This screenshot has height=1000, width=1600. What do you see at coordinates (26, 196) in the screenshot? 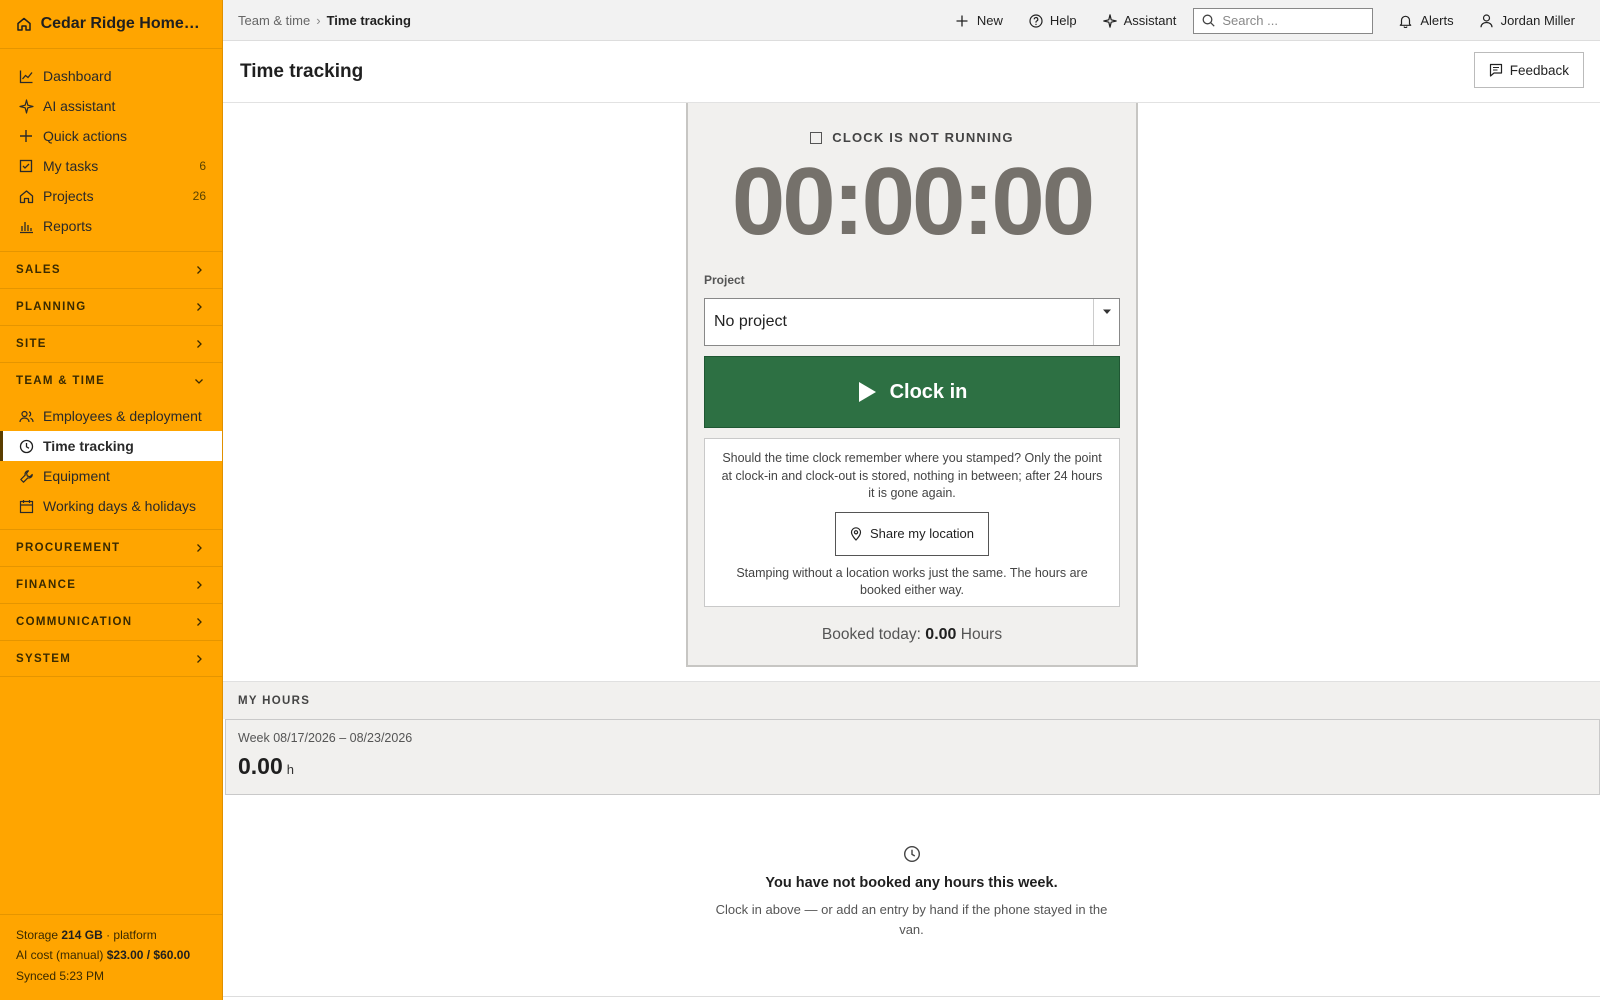
I see `house-icon` at bounding box center [26, 196].